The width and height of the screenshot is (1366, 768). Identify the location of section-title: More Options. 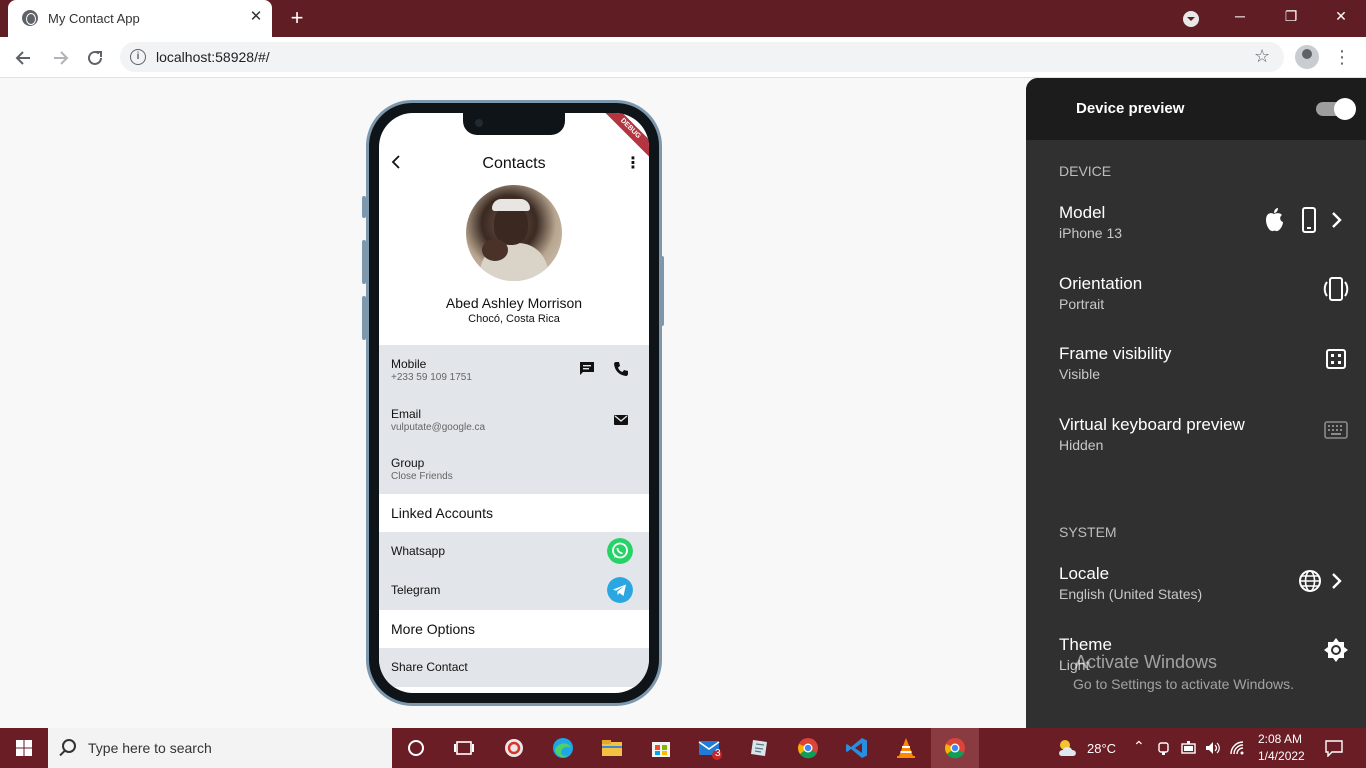
(433, 629).